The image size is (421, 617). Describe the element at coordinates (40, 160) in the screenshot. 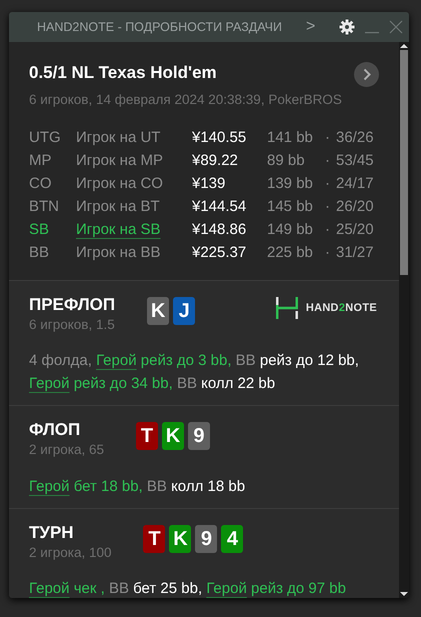

I see `position-label: MP` at that location.